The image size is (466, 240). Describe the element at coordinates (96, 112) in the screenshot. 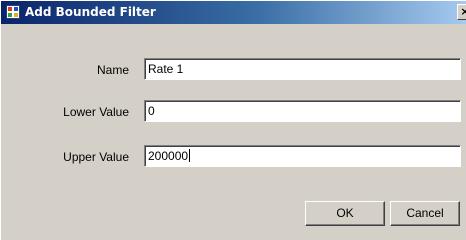

I see `lower-value-label: Lower Value` at that location.